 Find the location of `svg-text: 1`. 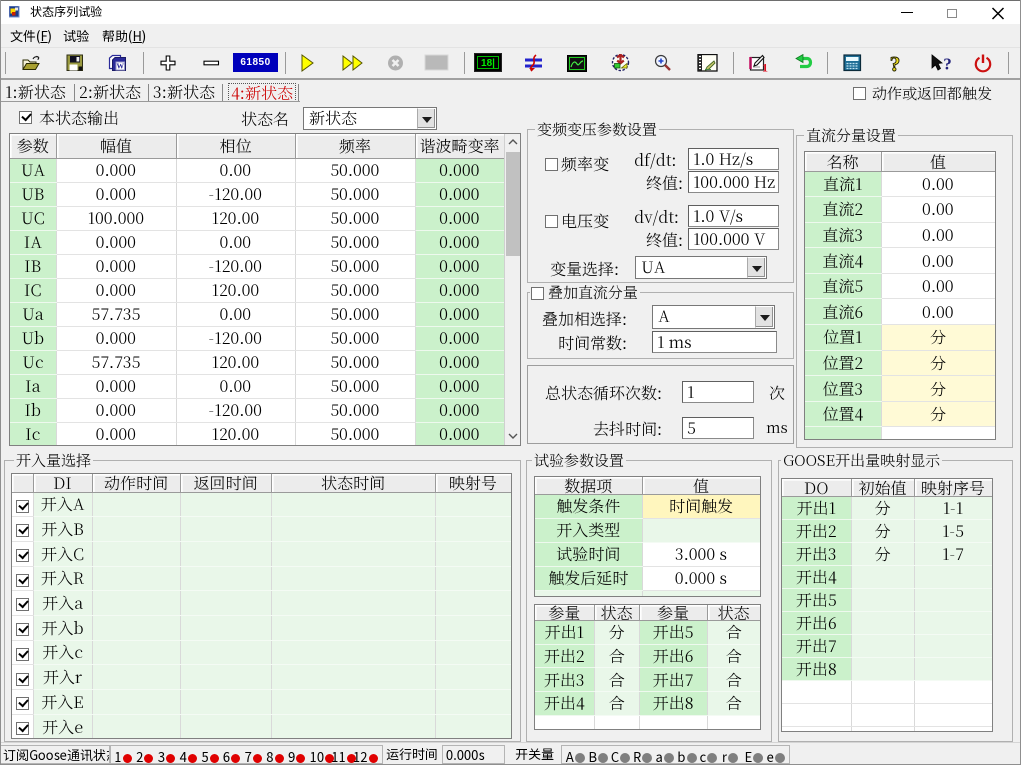

svg-text: 1 is located at coordinates (765, 67).